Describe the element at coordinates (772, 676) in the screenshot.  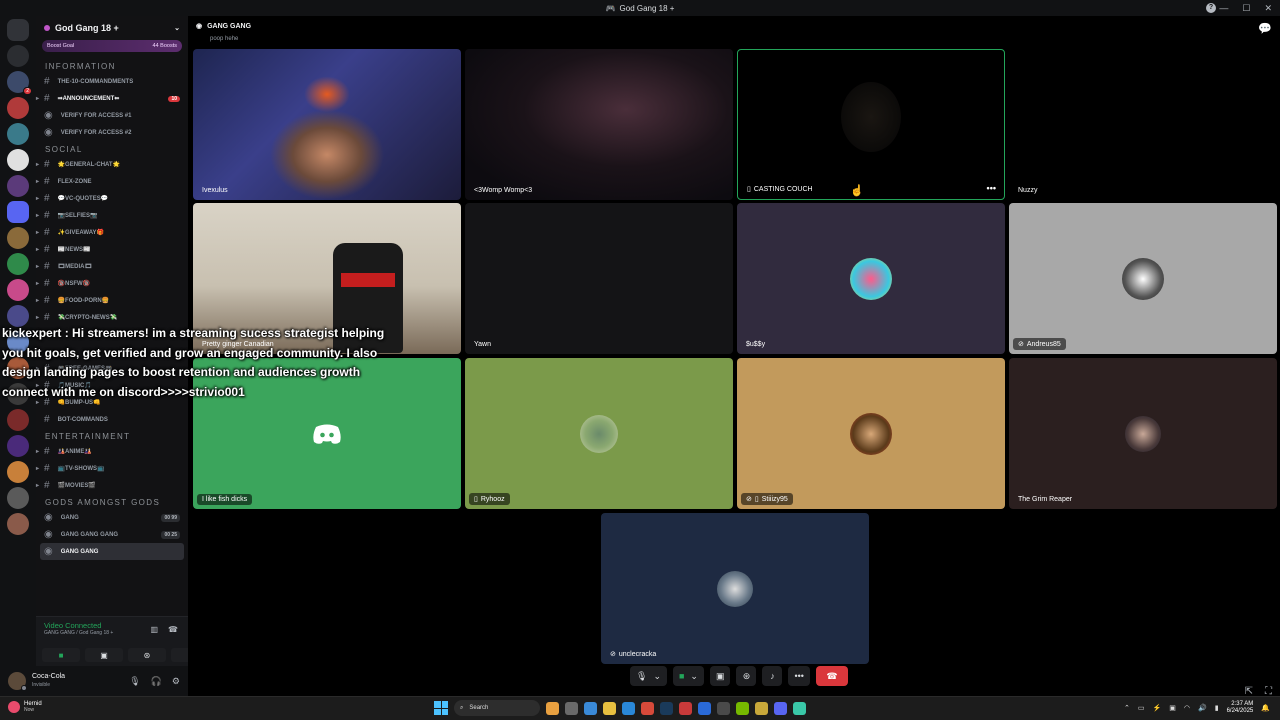
I see `soundboard-button: ♪` at that location.